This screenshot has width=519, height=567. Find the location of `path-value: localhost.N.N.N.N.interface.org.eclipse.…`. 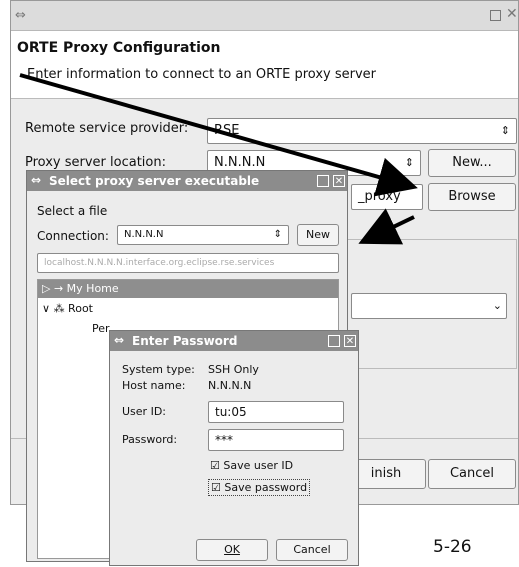

path-value: localhost.N.N.N.N.interface.org.eclipse.… is located at coordinates (159, 263).